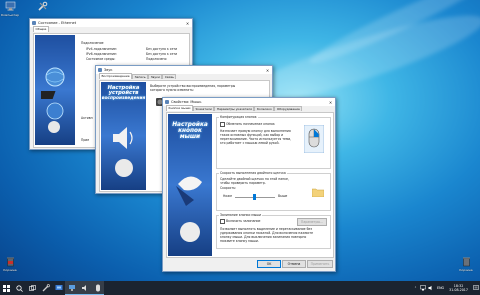 This screenshot has height=295, width=480. I want to click on section-heading: Подключение, so click(92, 43).